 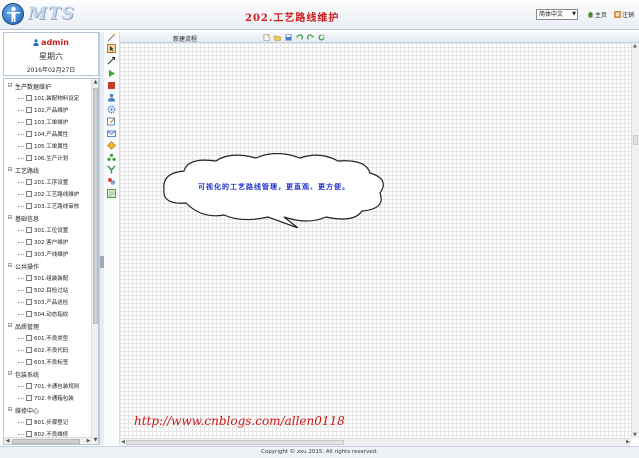 What do you see at coordinates (47, 374) in the screenshot?
I see `nav-group: ⊟ 包装系统` at bounding box center [47, 374].